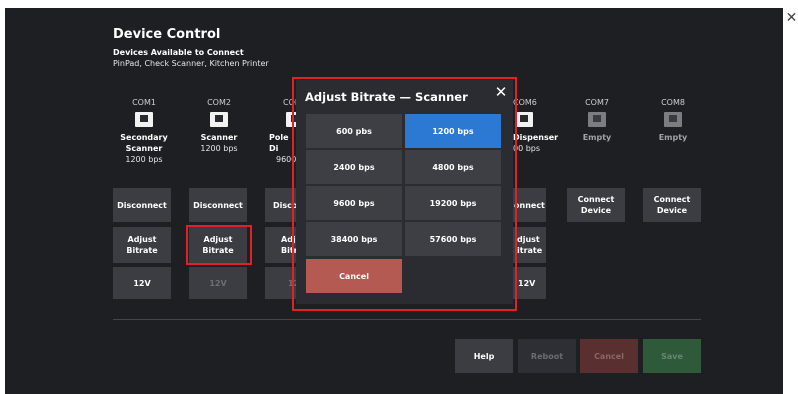  I want to click on disconnect-button-com2: Disconnect, so click(218, 205).